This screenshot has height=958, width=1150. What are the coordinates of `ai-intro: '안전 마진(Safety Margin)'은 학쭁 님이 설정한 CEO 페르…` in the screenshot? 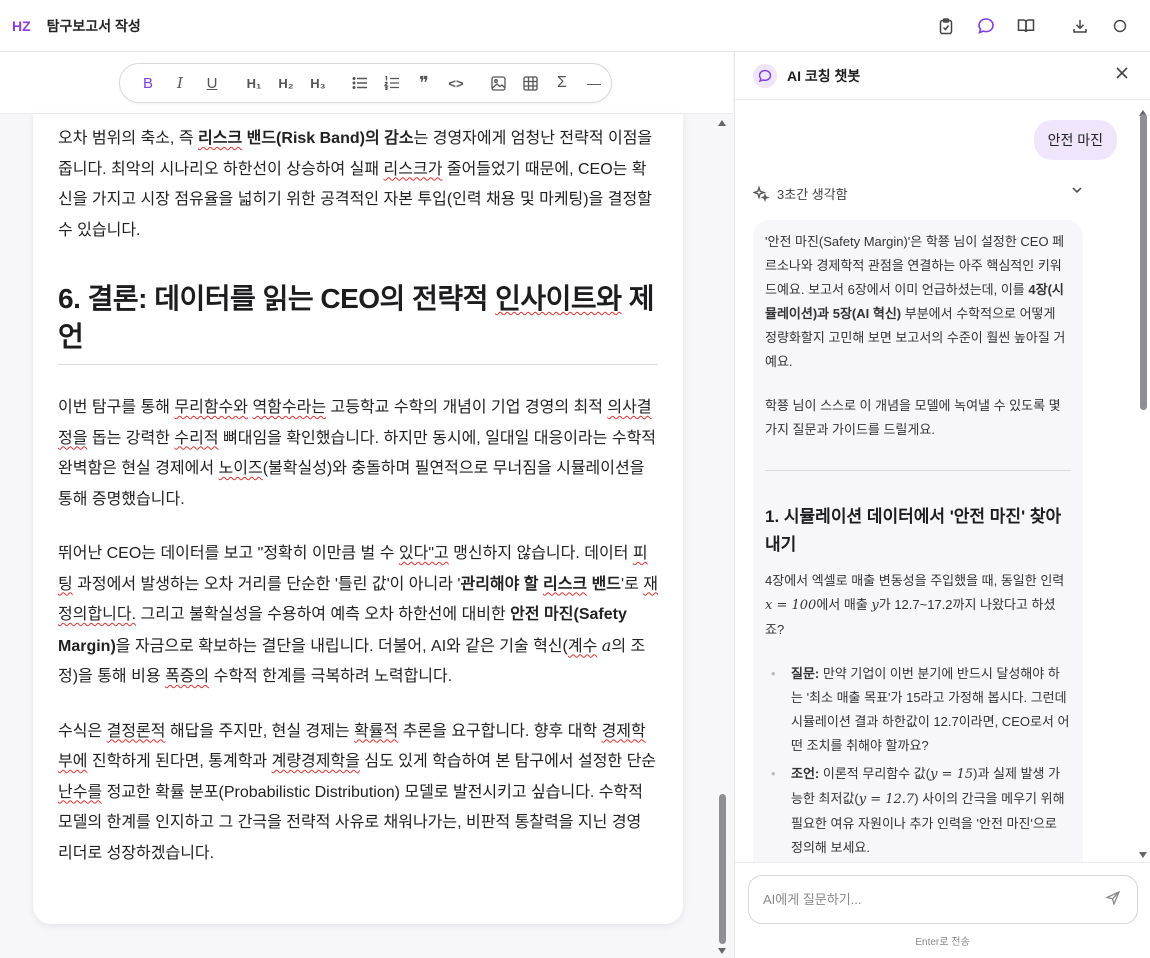 It's located at (915, 301).